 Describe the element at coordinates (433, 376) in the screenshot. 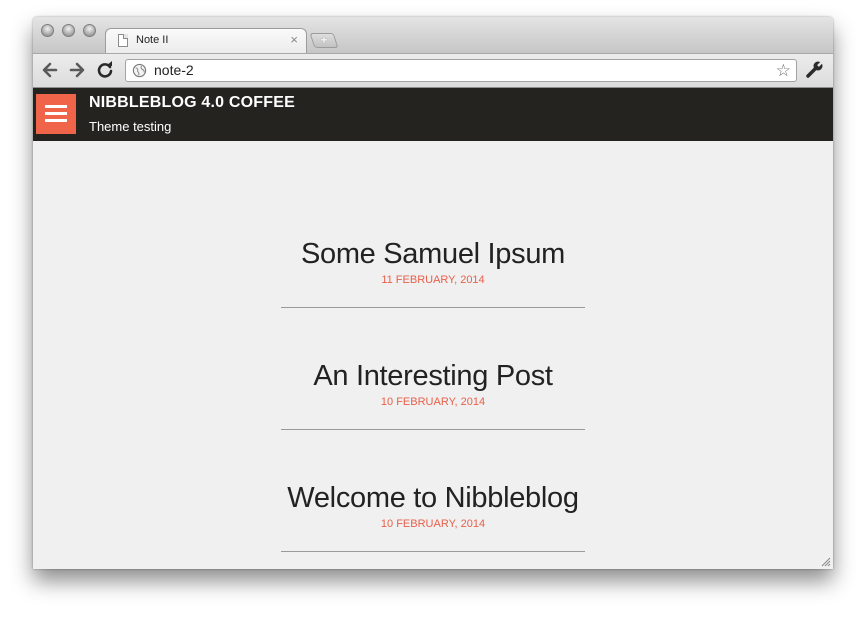

I see `post-title: An Interesting Post` at that location.